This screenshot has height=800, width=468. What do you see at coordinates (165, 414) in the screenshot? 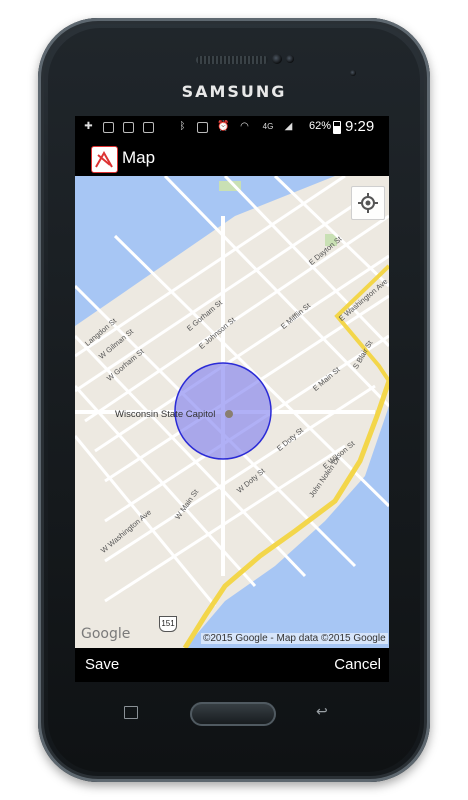
I see `poi-label: Wisconsin State Capitol` at bounding box center [165, 414].